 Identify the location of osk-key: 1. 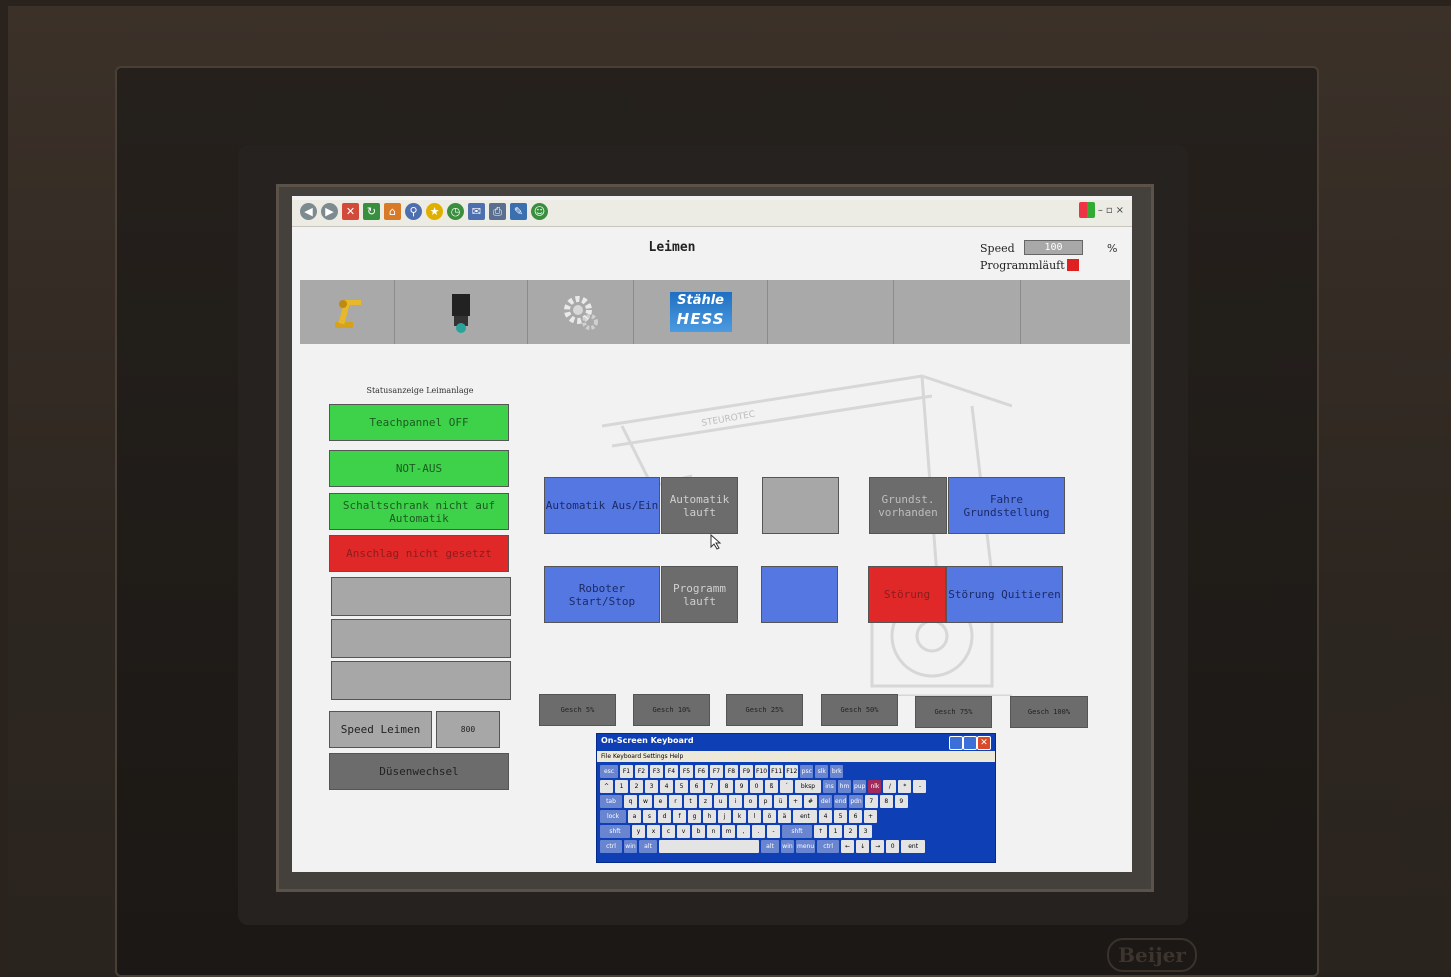
(621, 786).